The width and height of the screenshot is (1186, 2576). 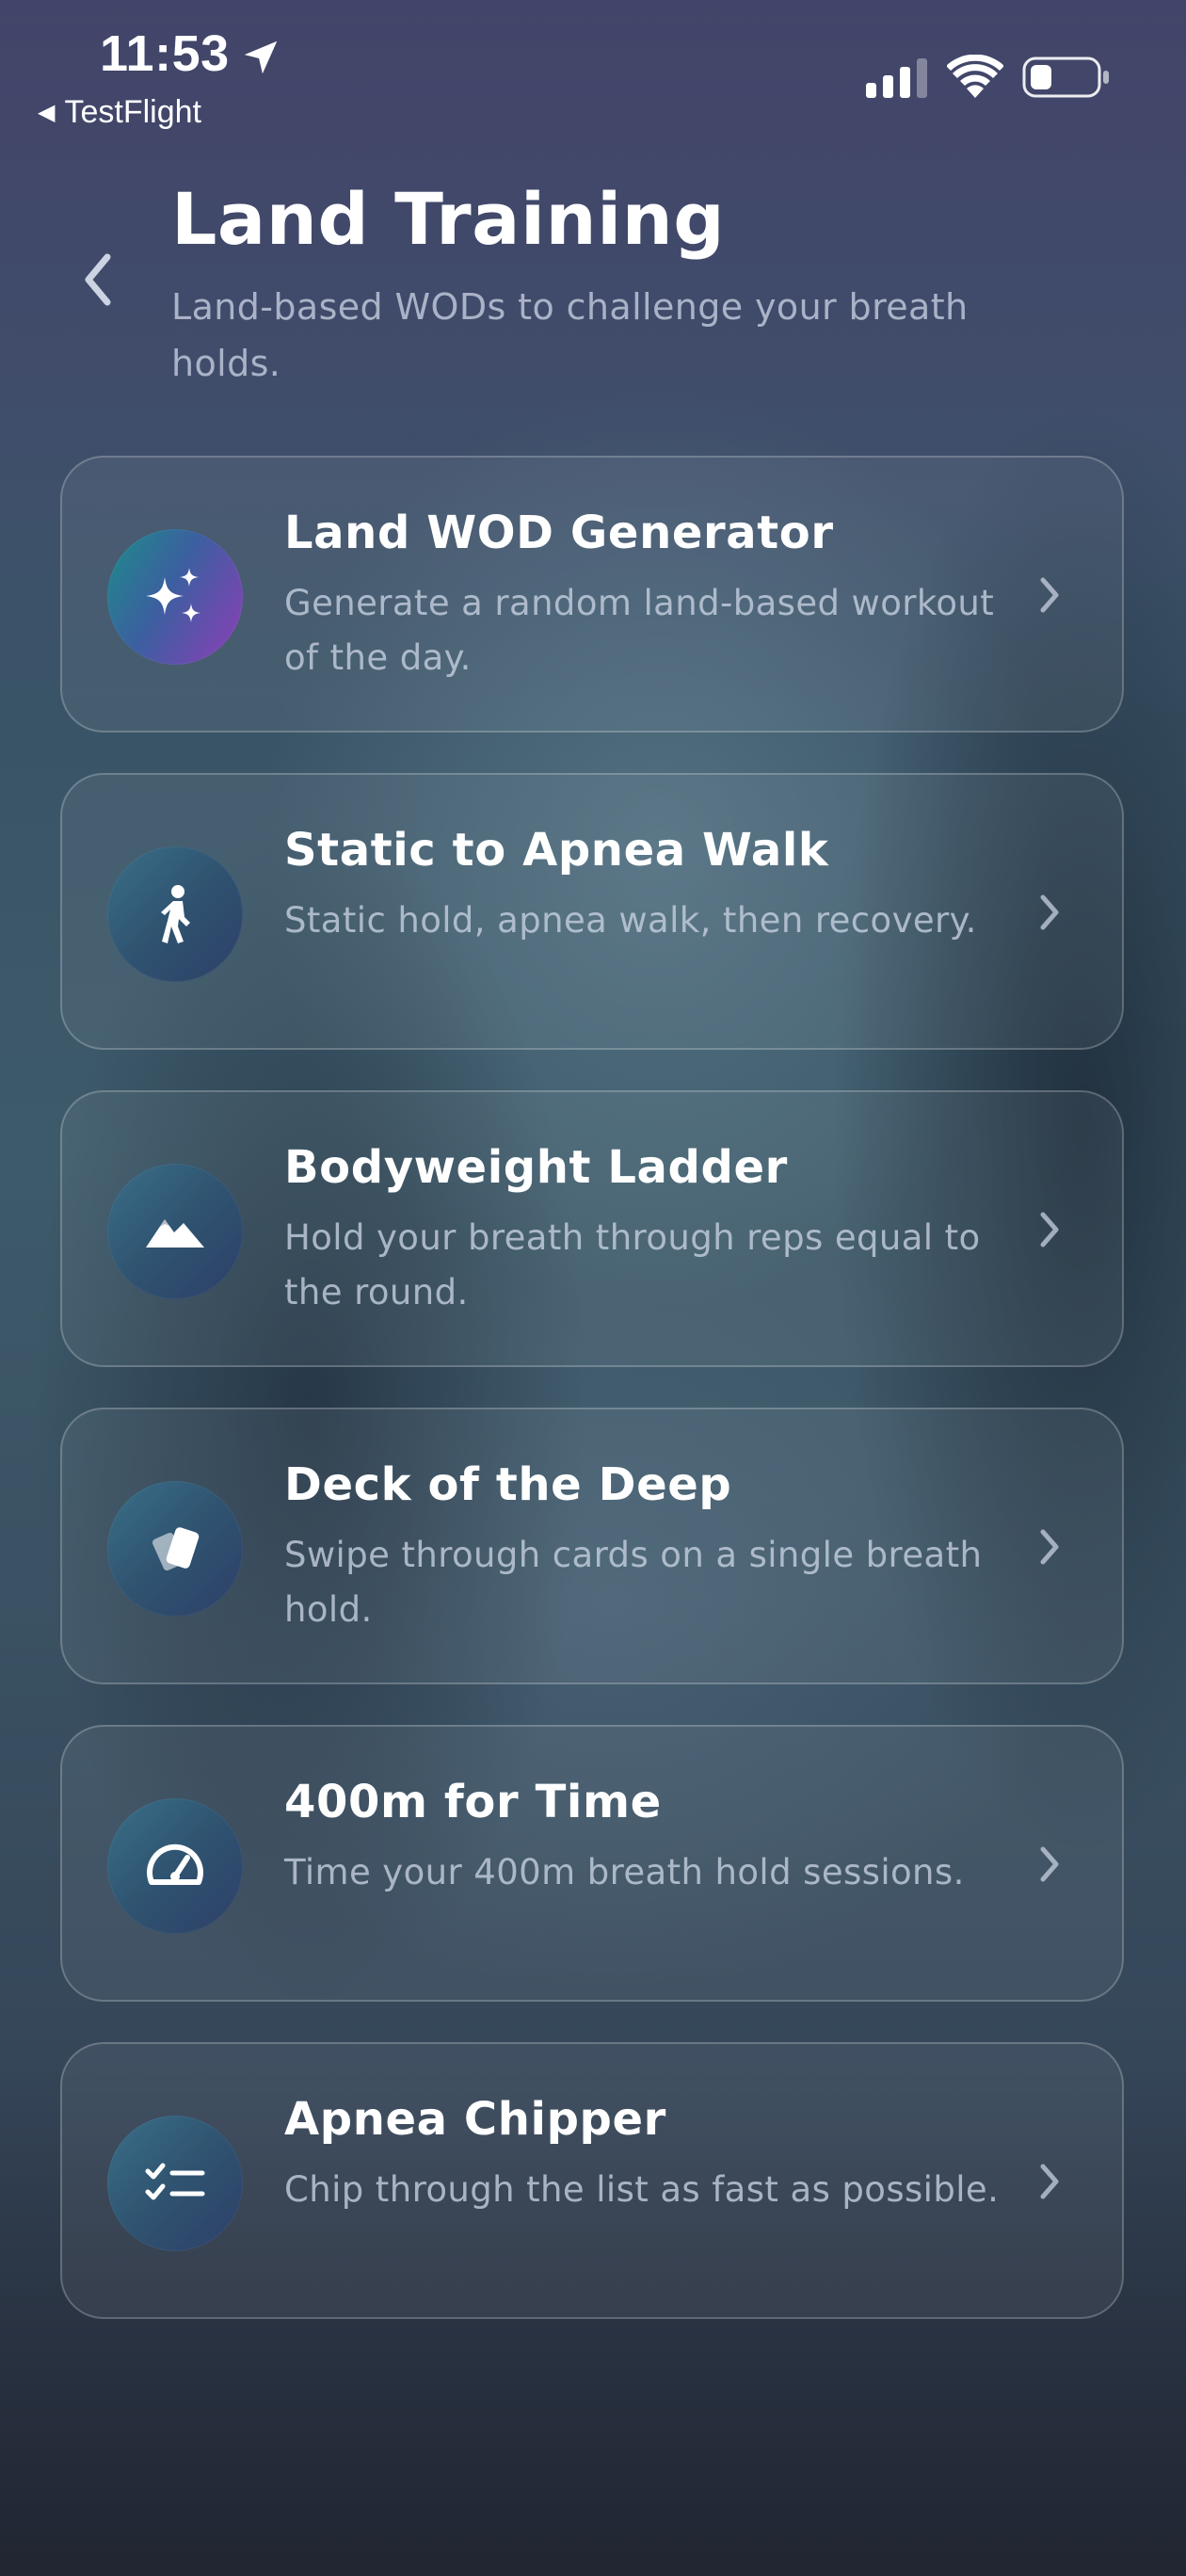 I want to click on walking-person-icon, so click(x=175, y=914).